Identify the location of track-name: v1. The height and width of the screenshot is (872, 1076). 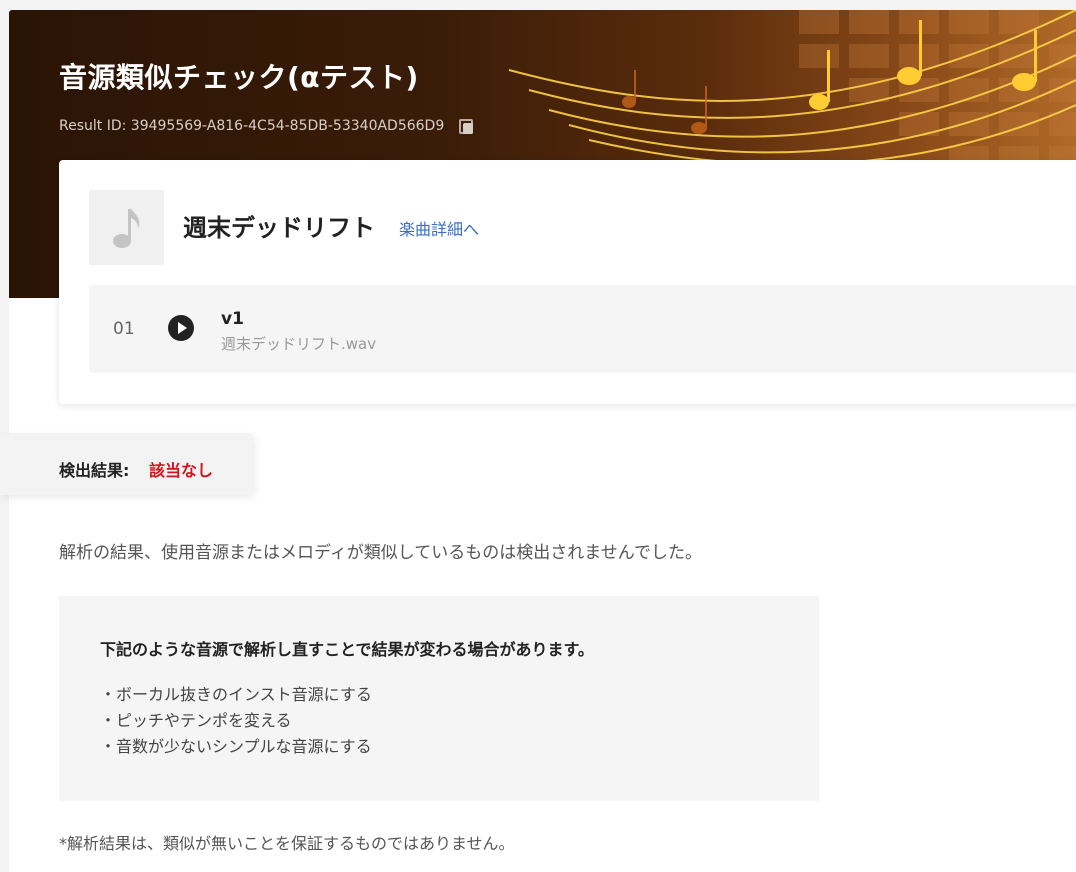
(232, 319).